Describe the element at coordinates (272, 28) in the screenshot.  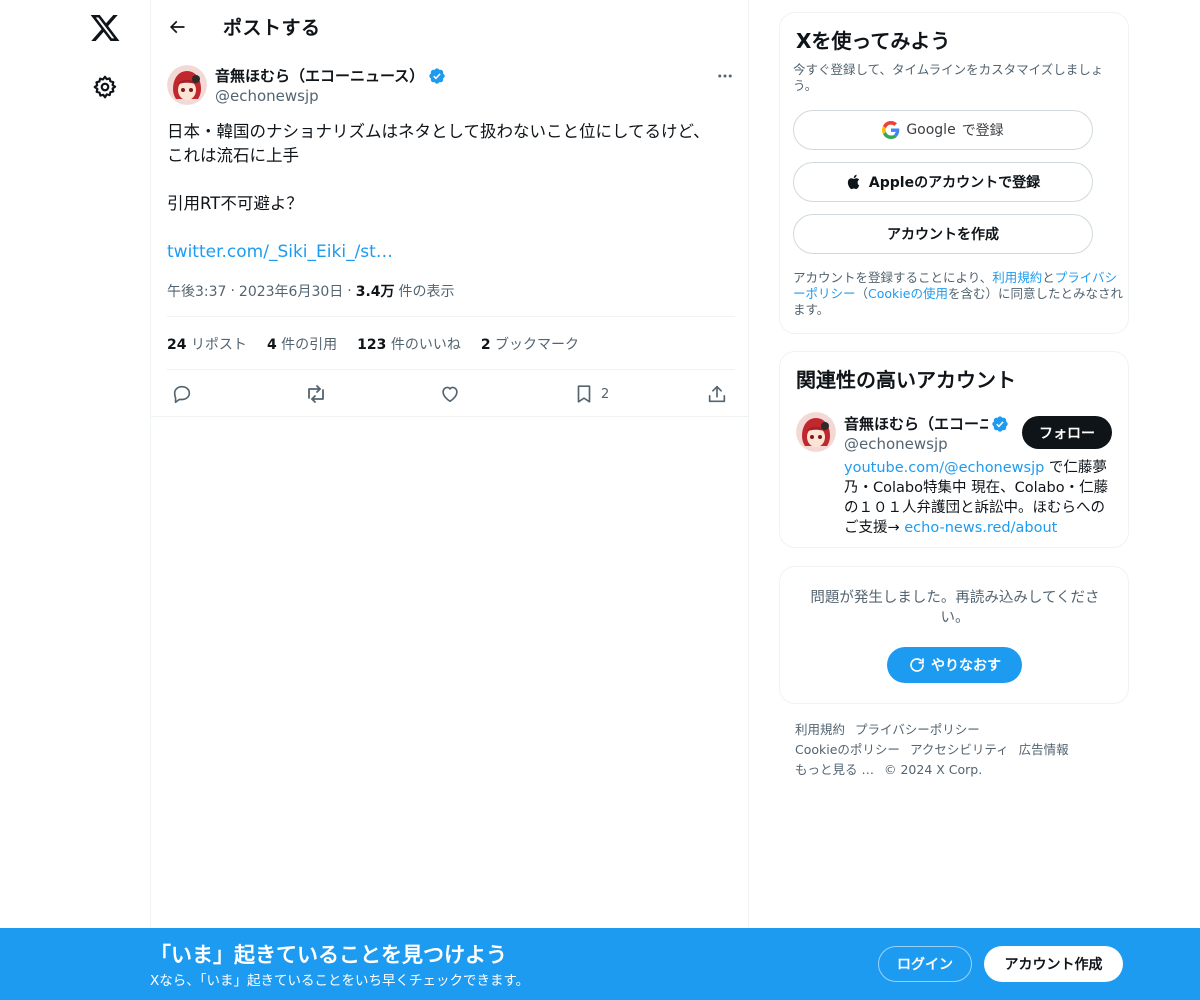
I see `page-title: ポストする` at that location.